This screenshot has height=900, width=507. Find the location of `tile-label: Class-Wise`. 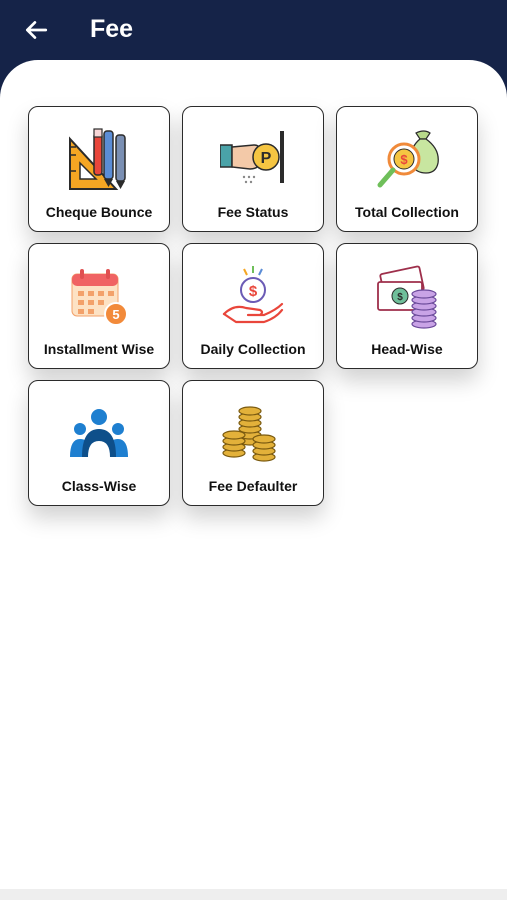

tile-label: Class-Wise is located at coordinates (99, 486).